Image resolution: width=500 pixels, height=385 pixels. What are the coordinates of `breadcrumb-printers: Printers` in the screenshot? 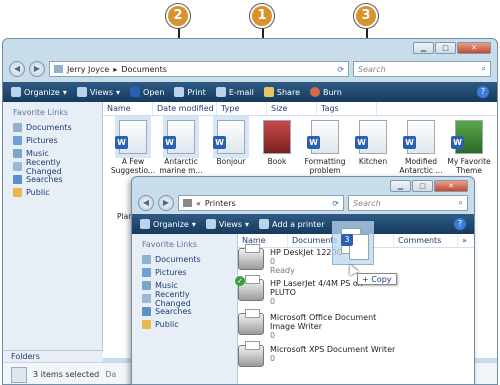 It's located at (220, 203).